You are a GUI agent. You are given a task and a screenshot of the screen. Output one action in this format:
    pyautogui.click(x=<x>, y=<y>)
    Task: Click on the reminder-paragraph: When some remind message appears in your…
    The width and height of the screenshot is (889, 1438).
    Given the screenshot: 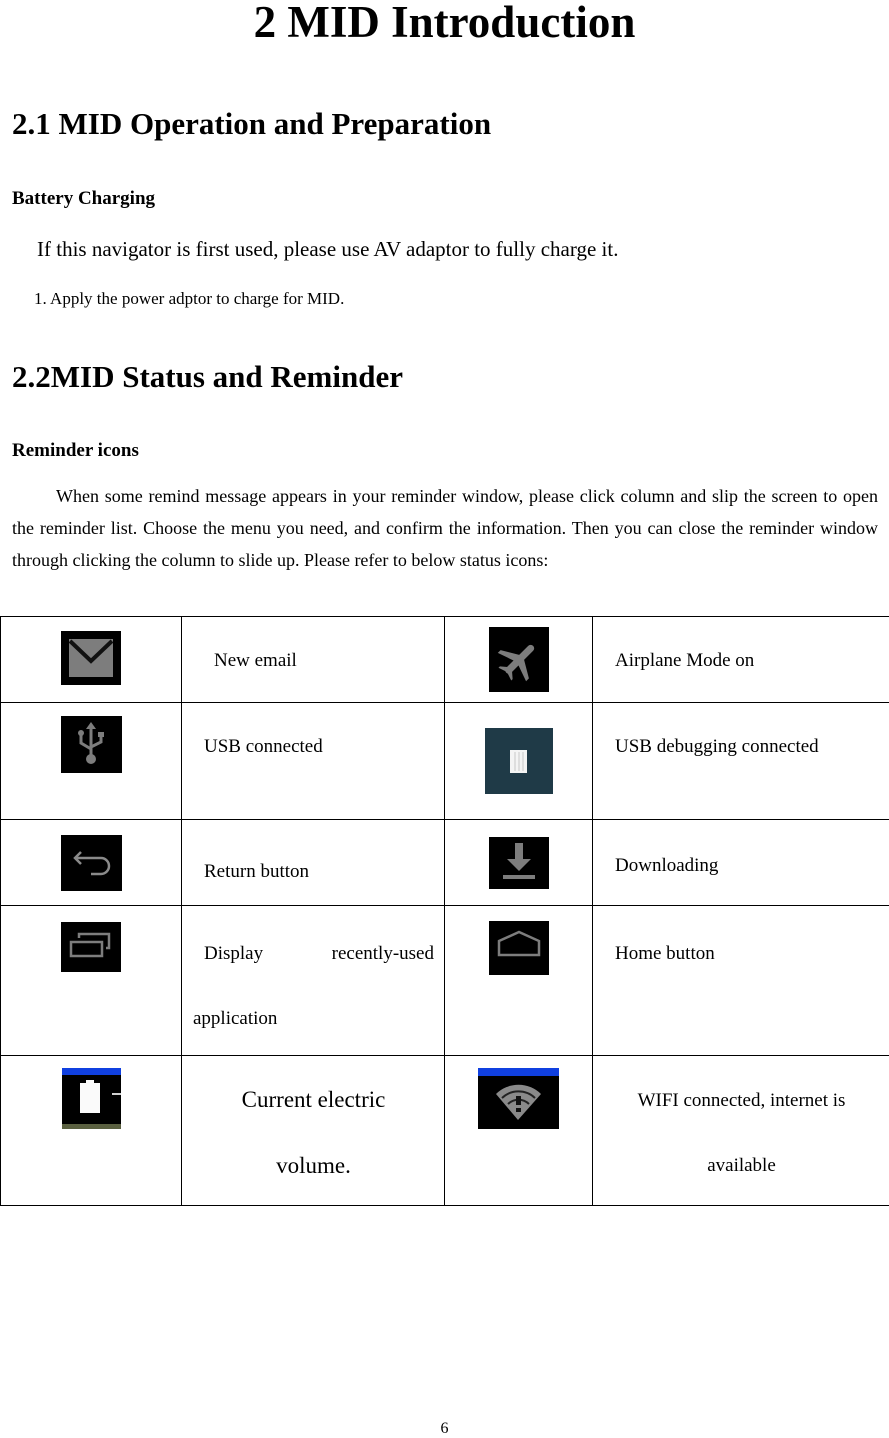 What is the action you would take?
    pyautogui.click(x=445, y=528)
    